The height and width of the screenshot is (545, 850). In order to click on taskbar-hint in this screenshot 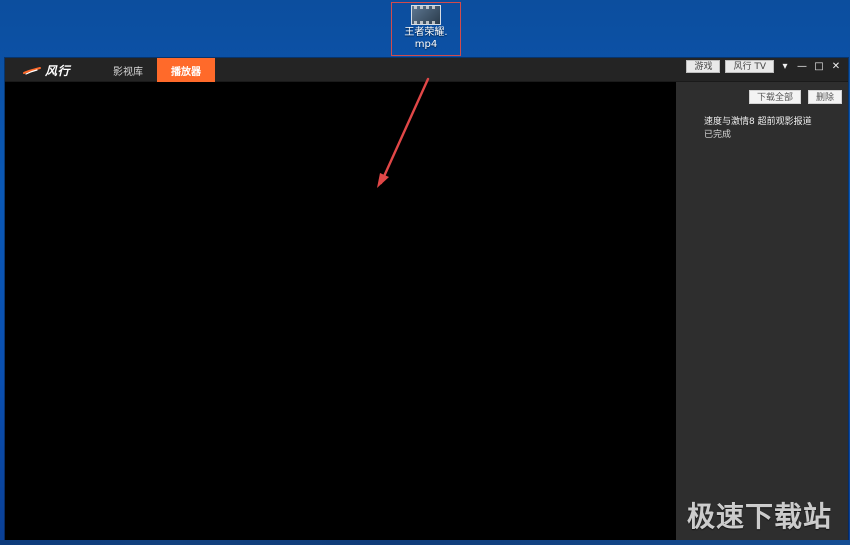, I will do `click(425, 542)`.